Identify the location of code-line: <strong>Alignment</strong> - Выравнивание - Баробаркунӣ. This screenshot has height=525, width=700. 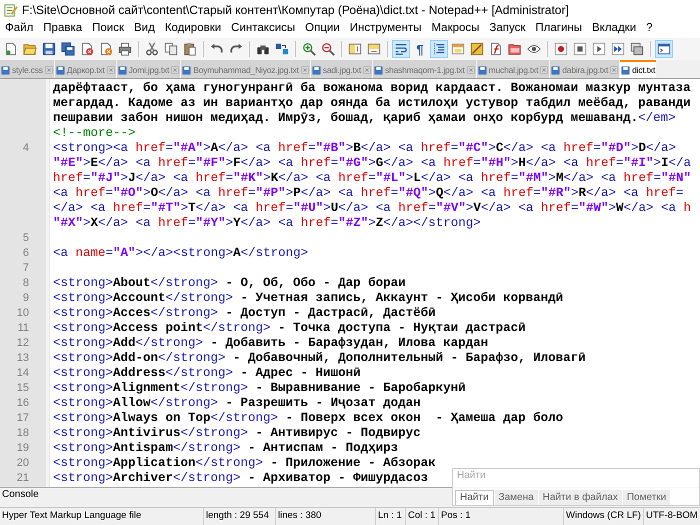
(259, 388).